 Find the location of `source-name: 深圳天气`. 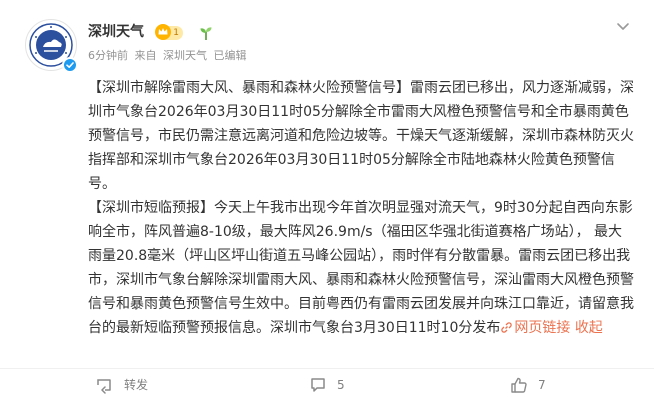

source-name: 深圳天气 is located at coordinates (185, 55).